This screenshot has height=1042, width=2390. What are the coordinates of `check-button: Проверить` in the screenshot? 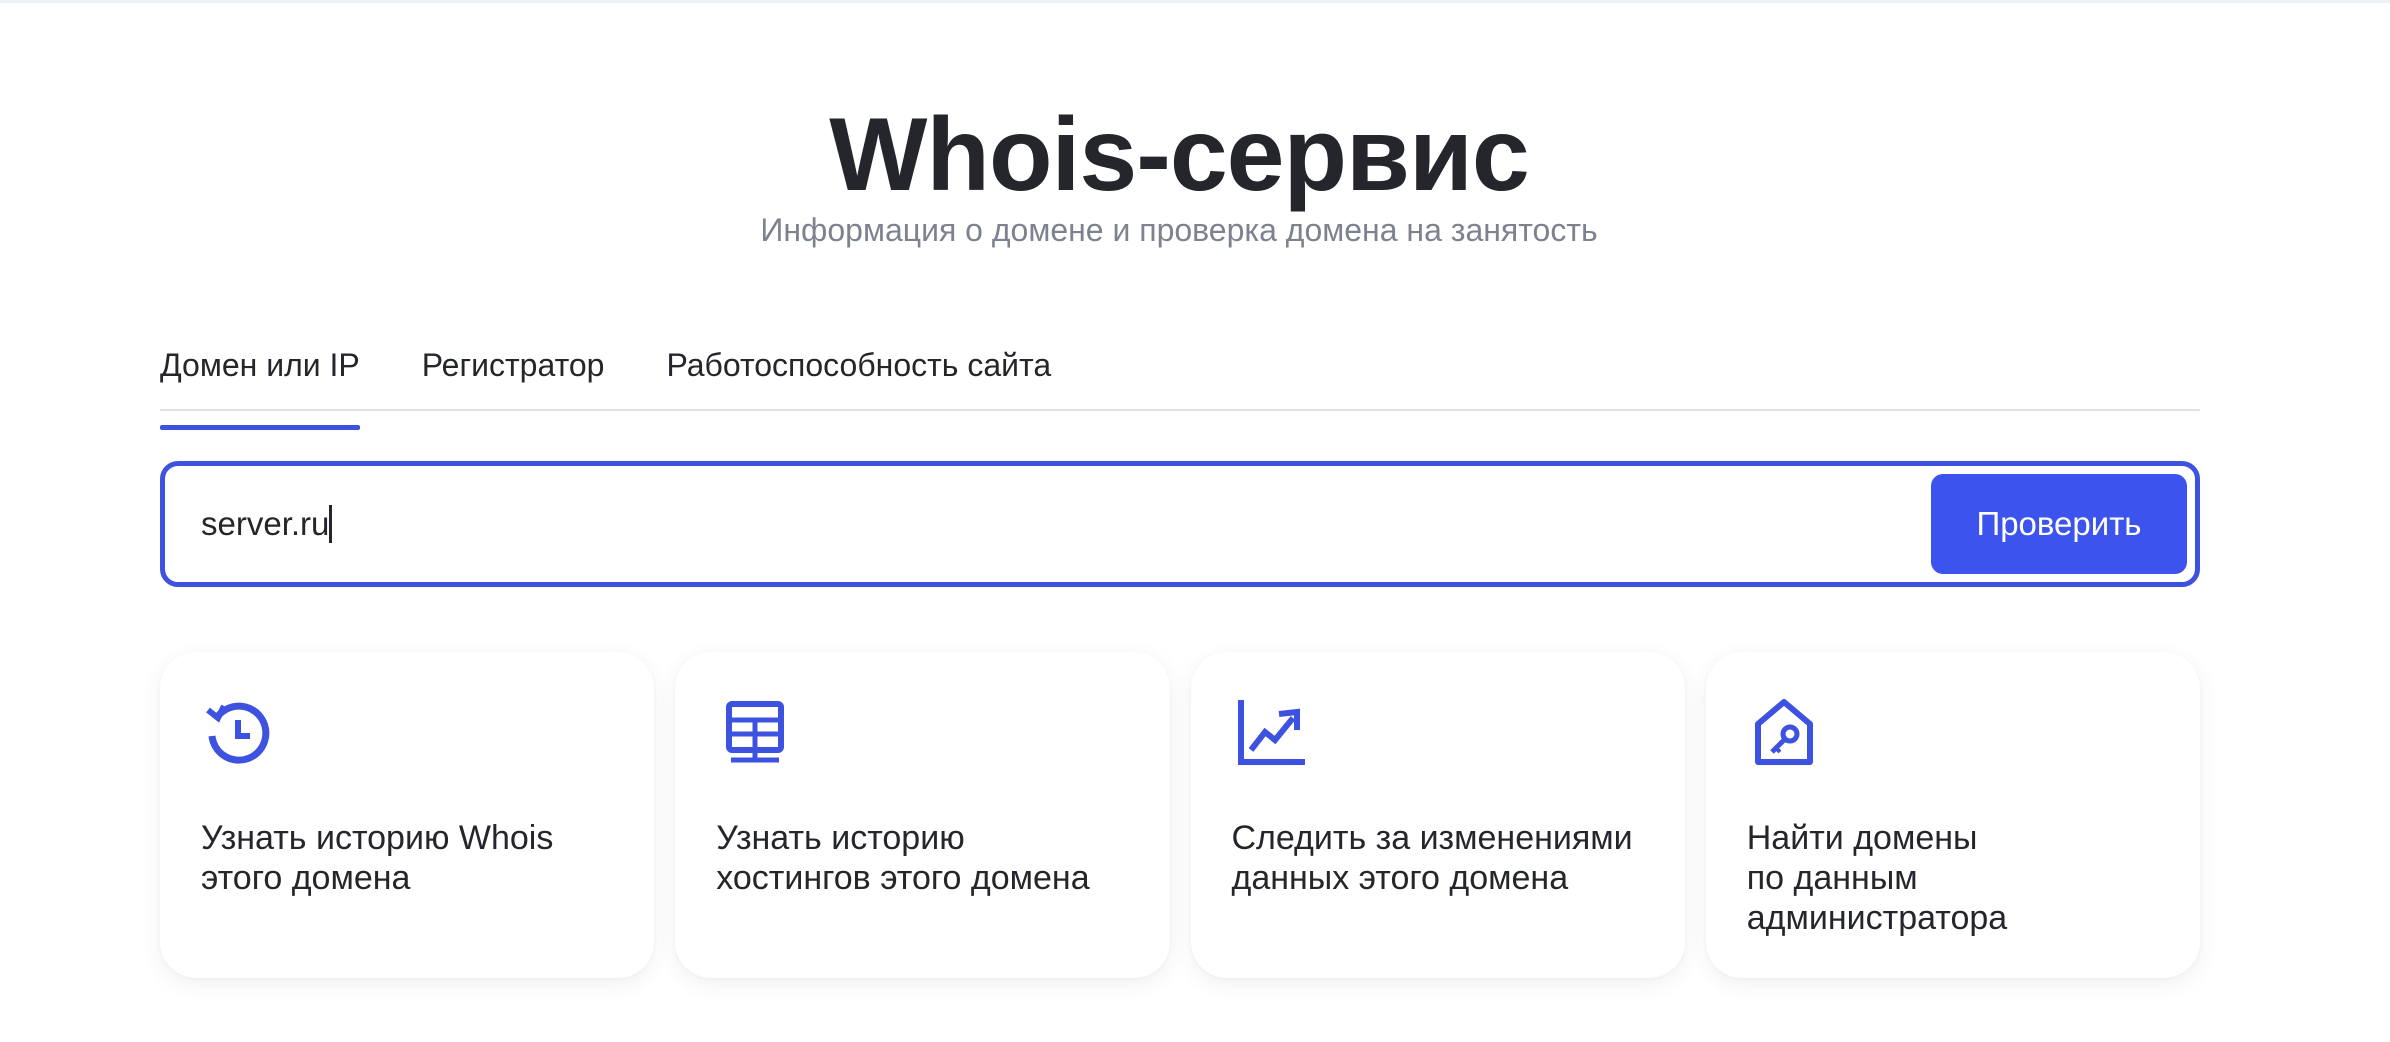 It's located at (2059, 524).